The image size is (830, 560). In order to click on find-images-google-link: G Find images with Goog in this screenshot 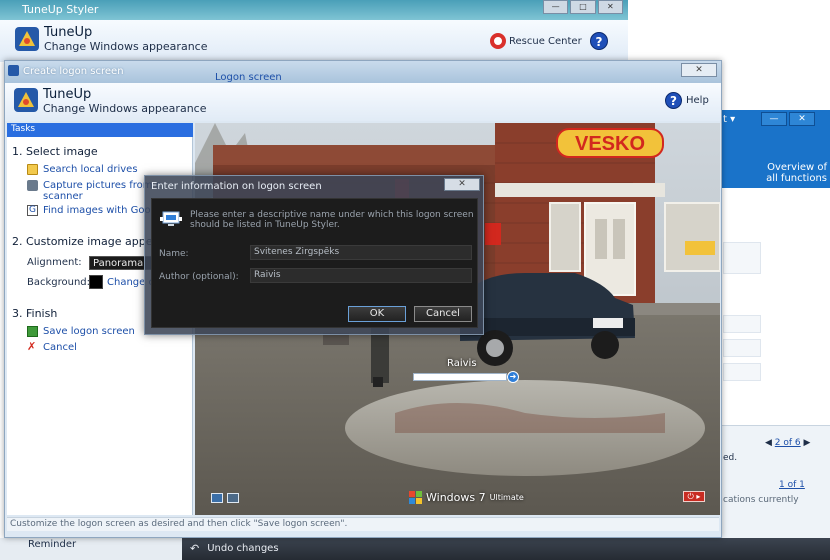, I will do `click(92, 210)`.